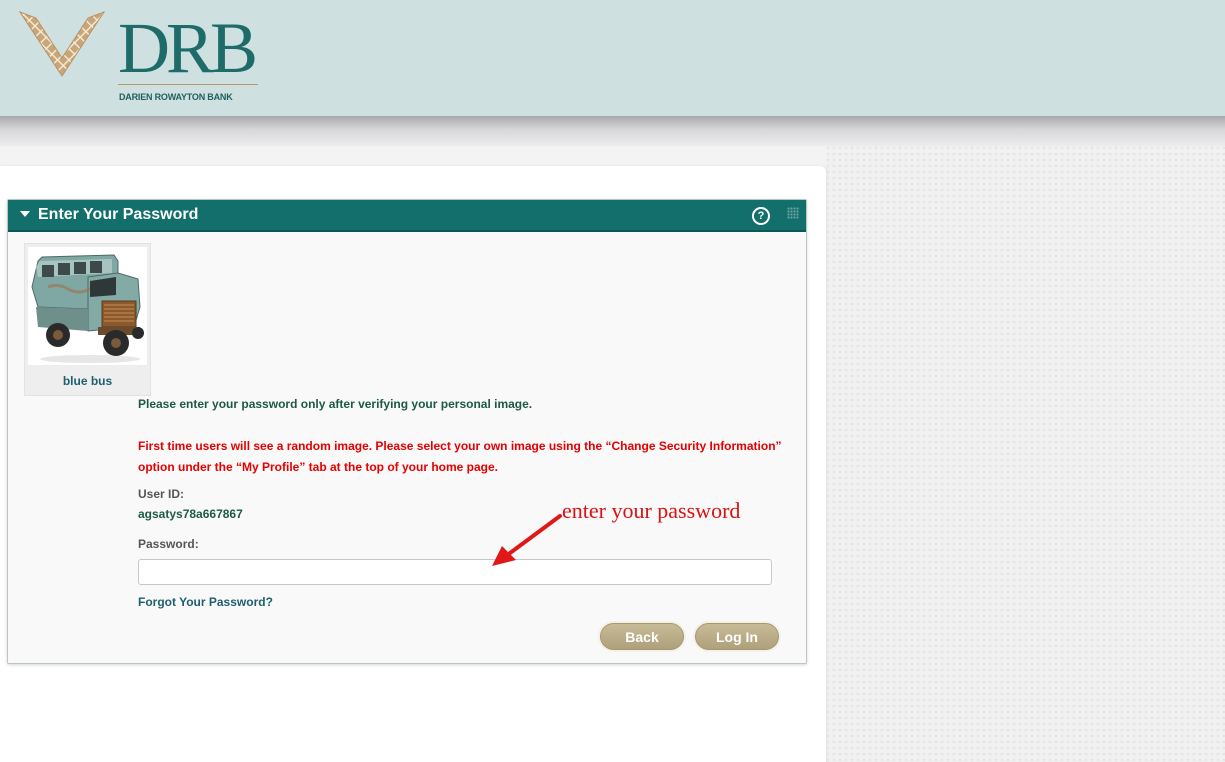  What do you see at coordinates (161, 494) in the screenshot?
I see `user-id-label: User ID:` at bounding box center [161, 494].